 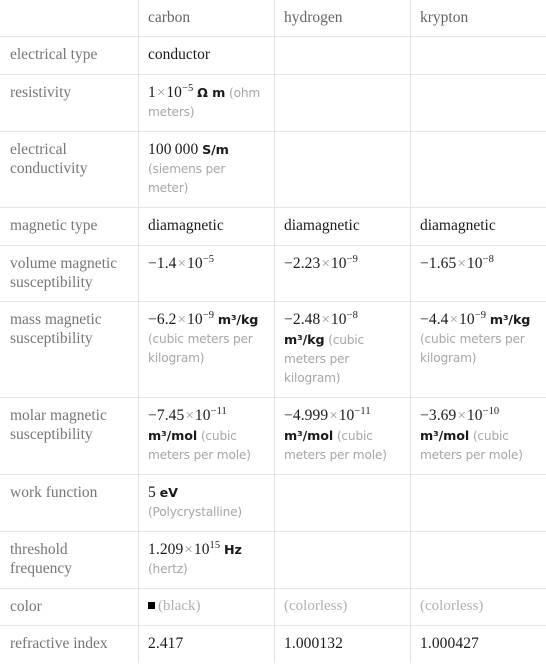 What do you see at coordinates (152, 492) in the screenshot?
I see `cell-mantissa: 5` at bounding box center [152, 492].